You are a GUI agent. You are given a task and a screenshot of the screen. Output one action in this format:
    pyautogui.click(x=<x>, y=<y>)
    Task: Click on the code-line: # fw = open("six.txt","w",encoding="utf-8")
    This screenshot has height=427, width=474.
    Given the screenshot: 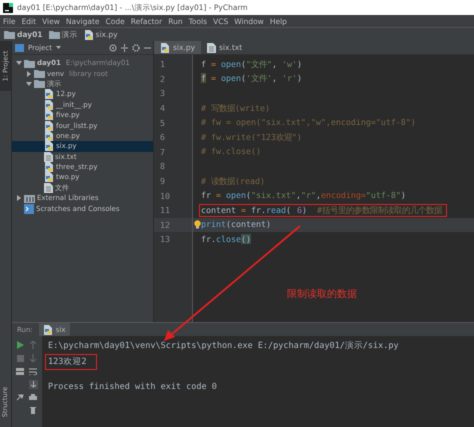 What is the action you would take?
    pyautogui.click(x=308, y=123)
    